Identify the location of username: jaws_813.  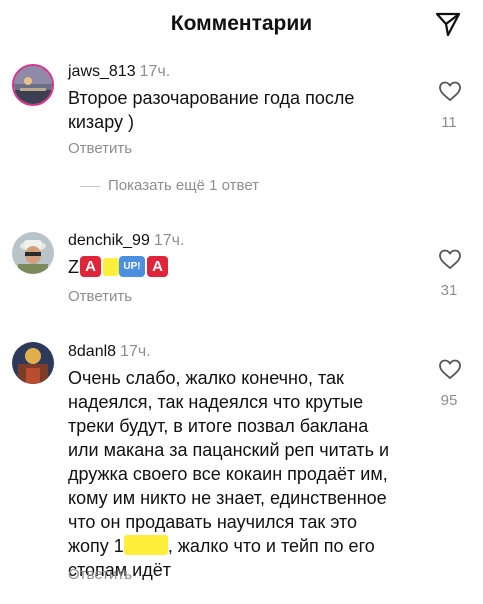
(102, 71).